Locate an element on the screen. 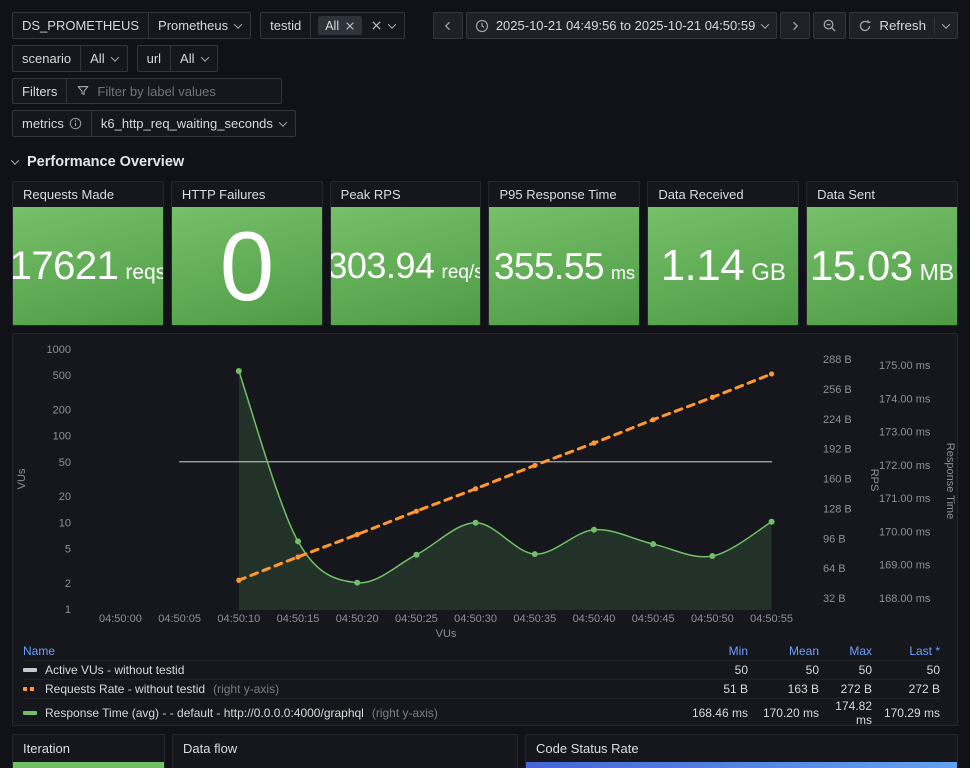 The image size is (970, 768). refresh-label: Refresh is located at coordinates (902, 25).